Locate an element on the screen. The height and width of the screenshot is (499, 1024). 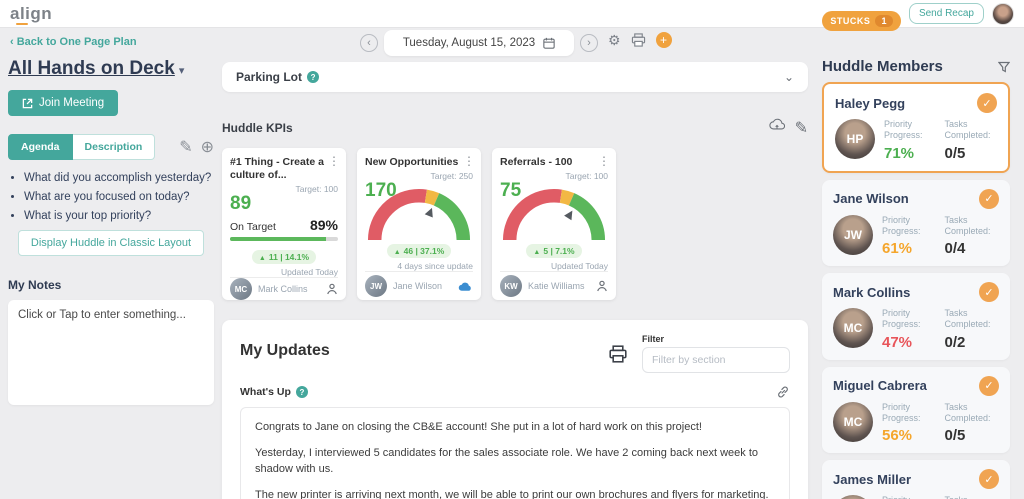
tab-agenda: Agenda is located at coordinates (40, 147).